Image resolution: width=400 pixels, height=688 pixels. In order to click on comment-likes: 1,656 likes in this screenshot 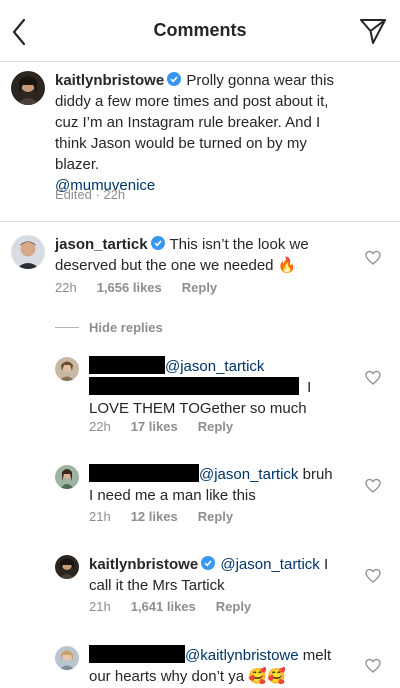, I will do `click(129, 287)`.